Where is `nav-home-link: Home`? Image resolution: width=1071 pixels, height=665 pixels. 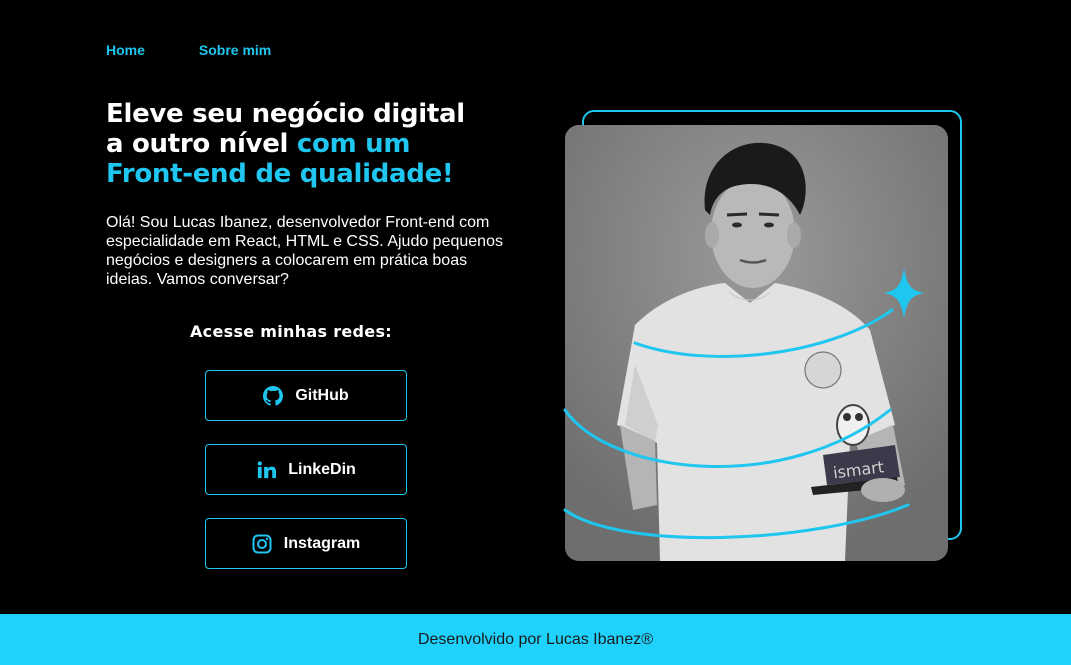 nav-home-link: Home is located at coordinates (125, 50).